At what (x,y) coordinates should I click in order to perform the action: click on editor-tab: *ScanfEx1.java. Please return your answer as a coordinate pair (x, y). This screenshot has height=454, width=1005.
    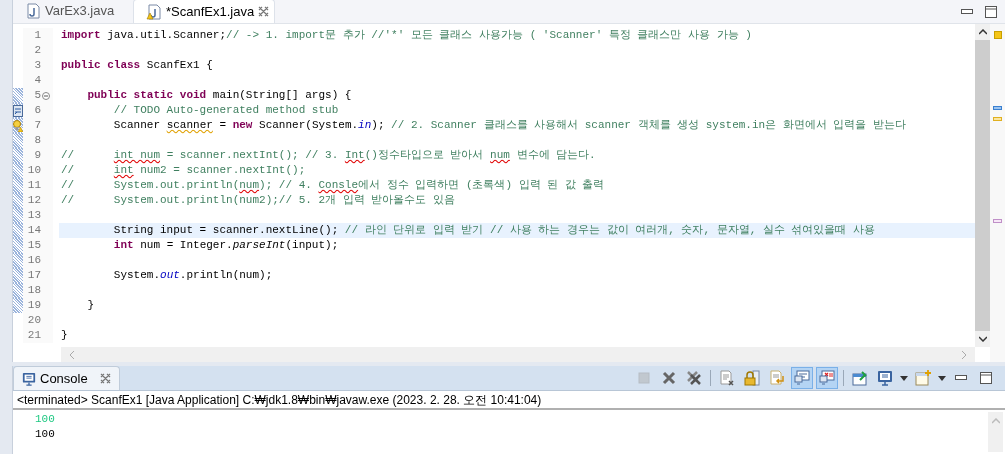
    Looking at the image, I should click on (204, 11).